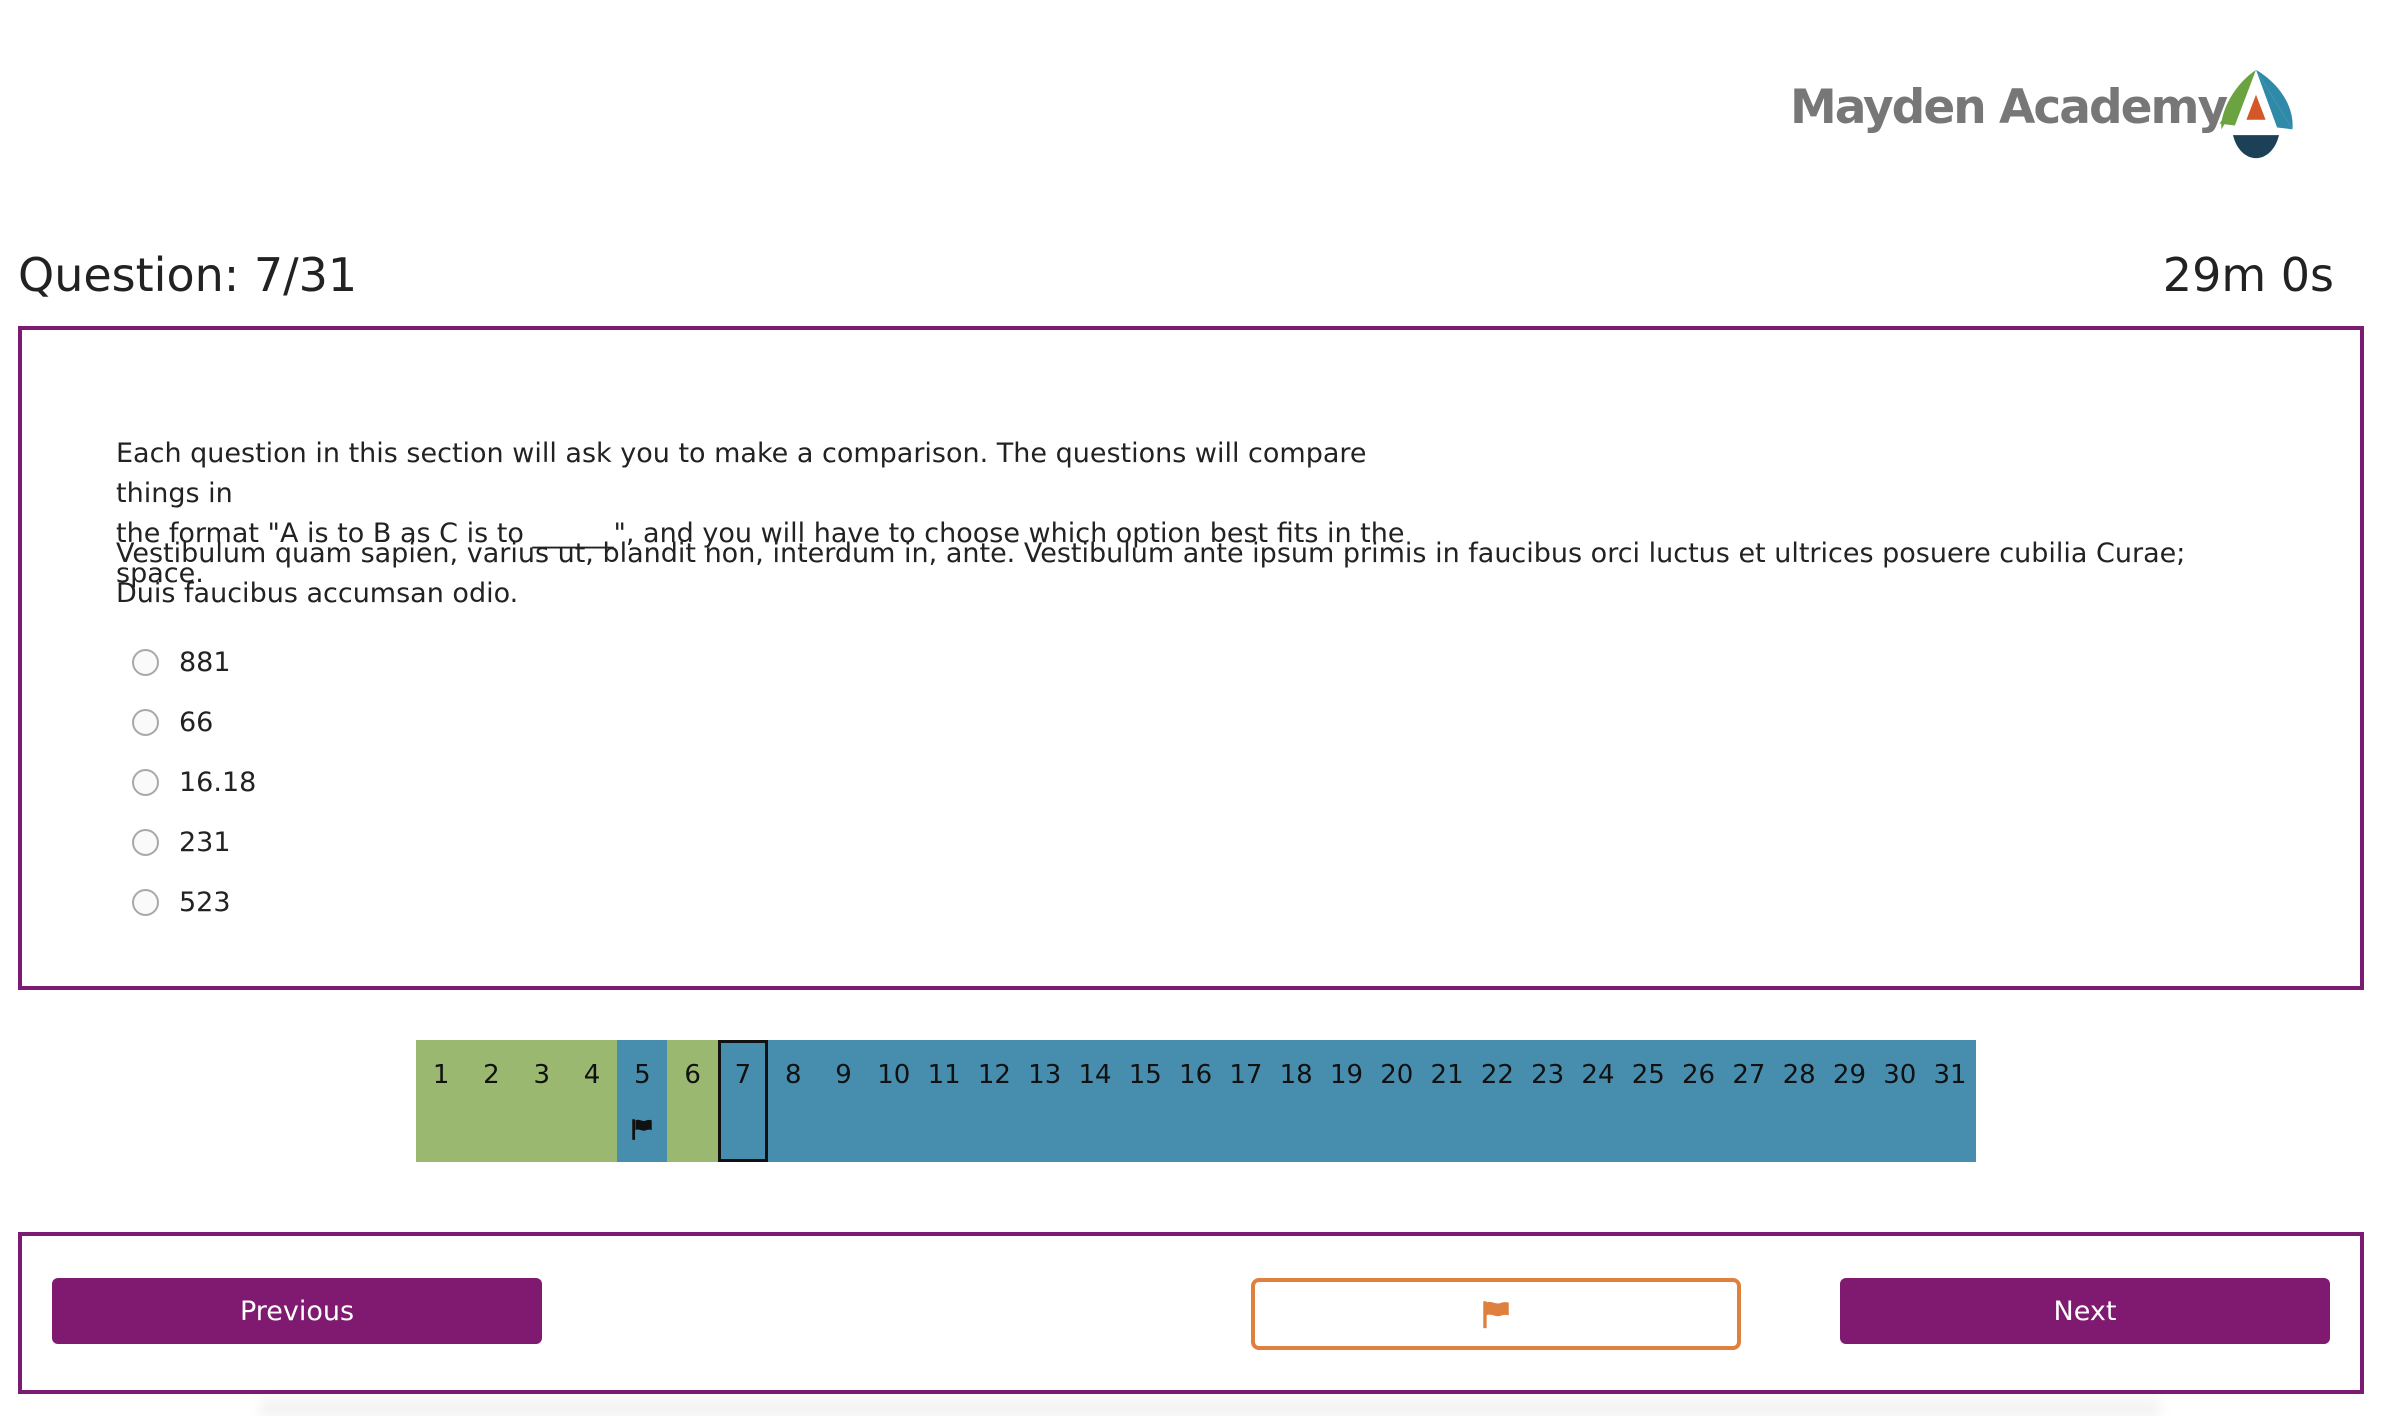  Describe the element at coordinates (1548, 1075) in the screenshot. I see `nav-question-number: 23` at that location.